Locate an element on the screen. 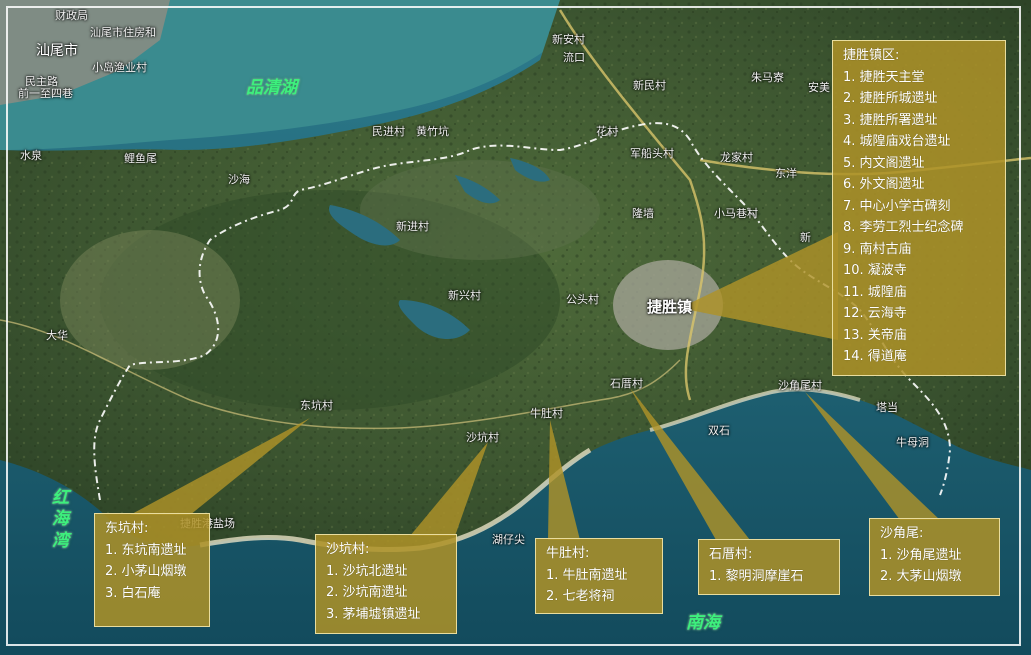  site-item: 3. 白石庵 is located at coordinates (133, 593).